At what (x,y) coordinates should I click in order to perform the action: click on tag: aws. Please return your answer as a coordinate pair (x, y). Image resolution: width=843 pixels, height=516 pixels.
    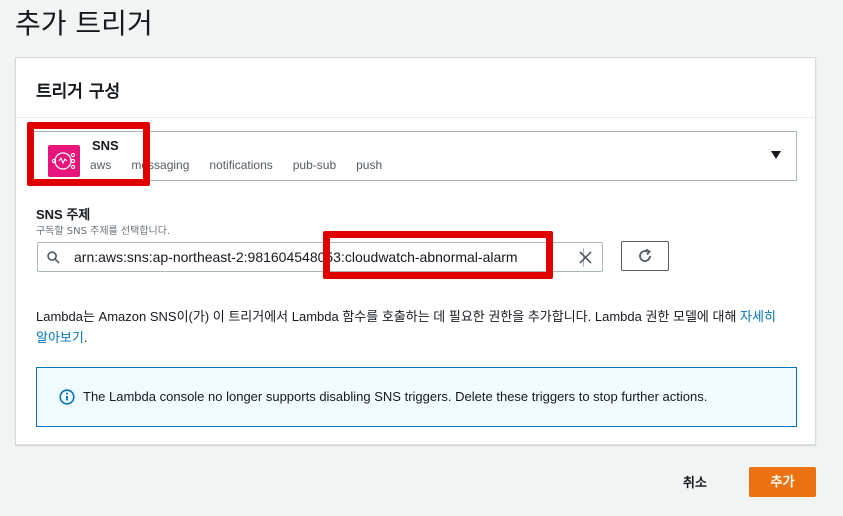
    Looking at the image, I should click on (101, 165).